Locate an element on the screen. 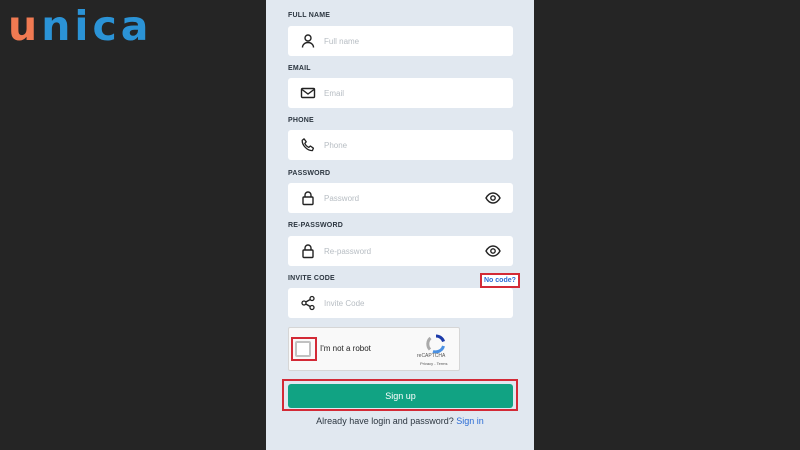 The height and width of the screenshot is (450, 800). full-name-input is located at coordinates (399, 41).